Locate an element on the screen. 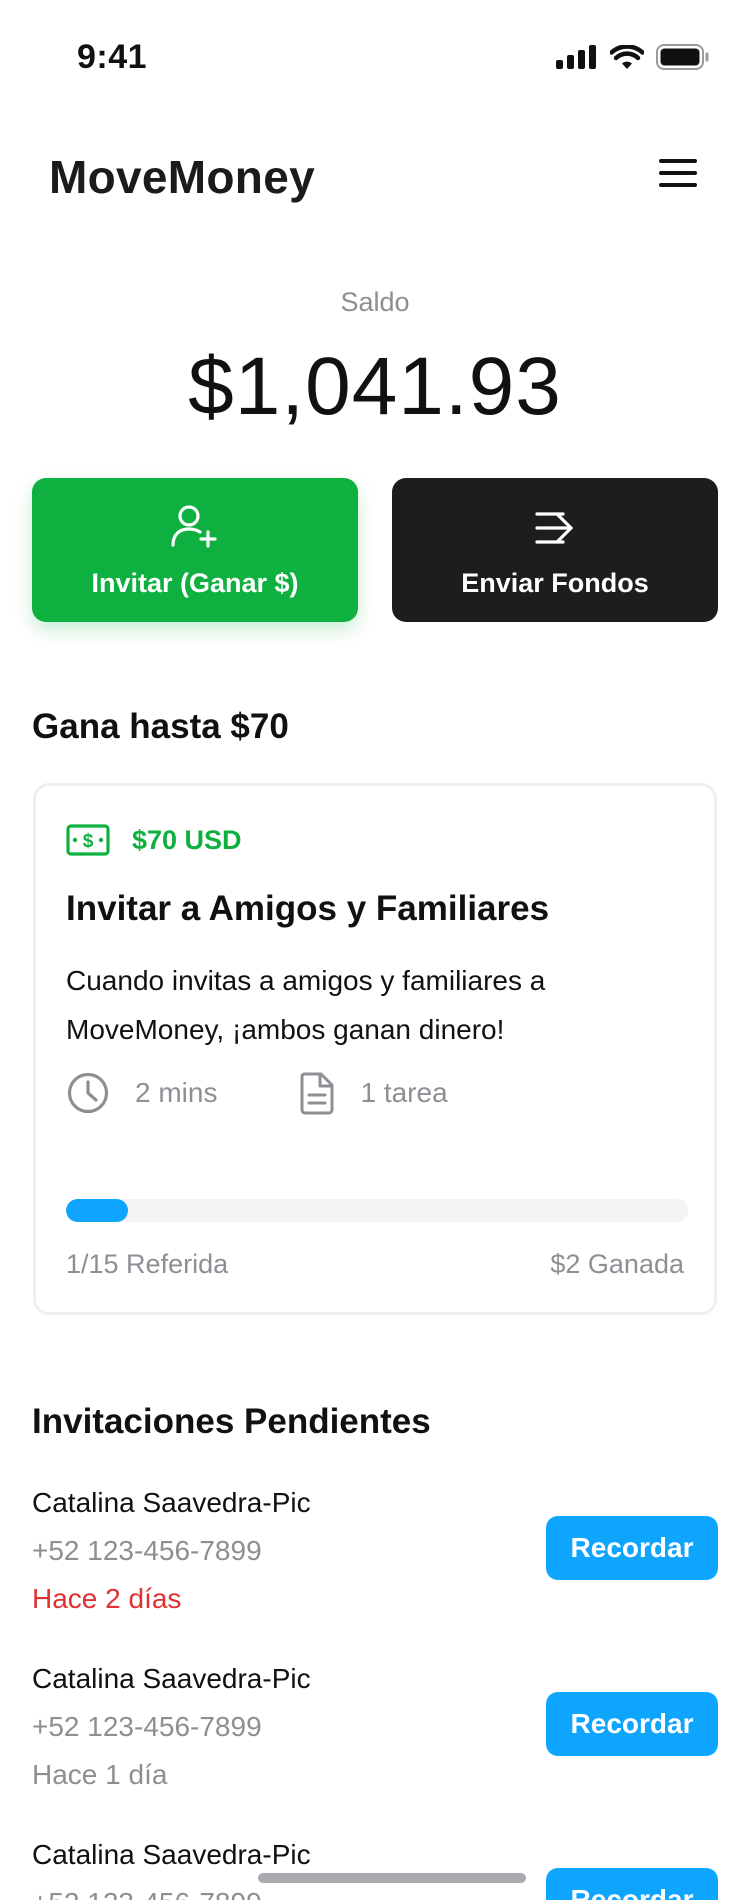 The image size is (750, 1900). status-bar: 9:41 is located at coordinates (375, 59).